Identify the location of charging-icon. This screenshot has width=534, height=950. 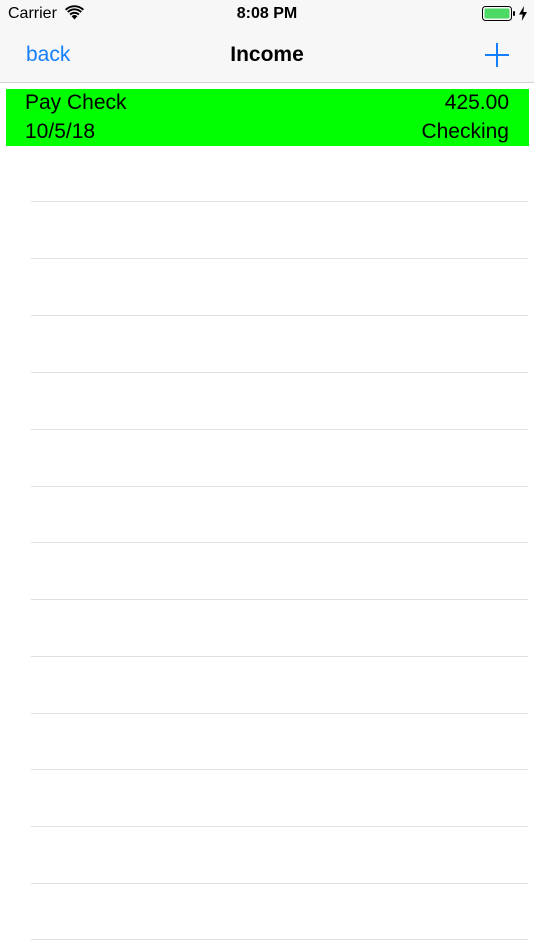
(523, 13).